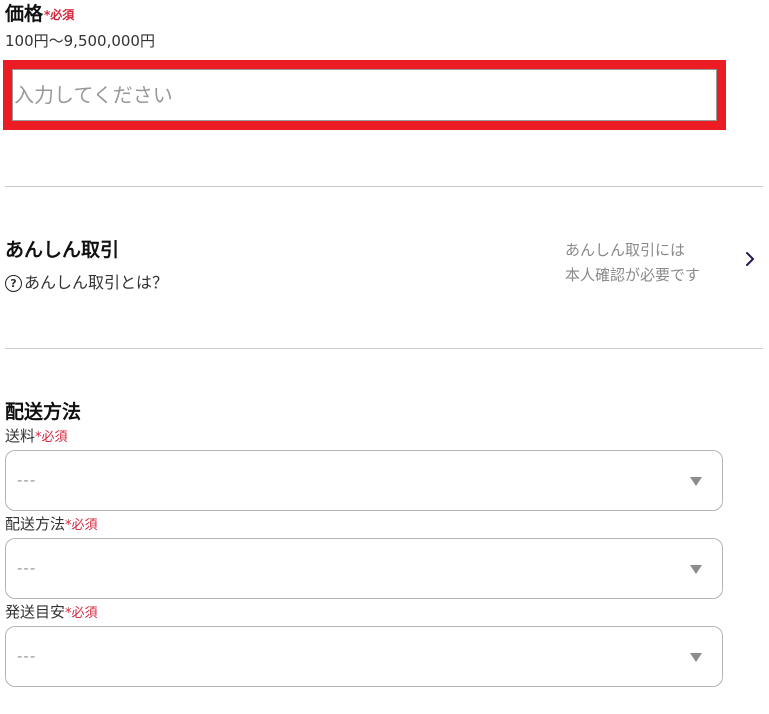 Image resolution: width=769 pixels, height=714 pixels. What do you see at coordinates (24, 14) in the screenshot?
I see `price-title: 価格` at bounding box center [24, 14].